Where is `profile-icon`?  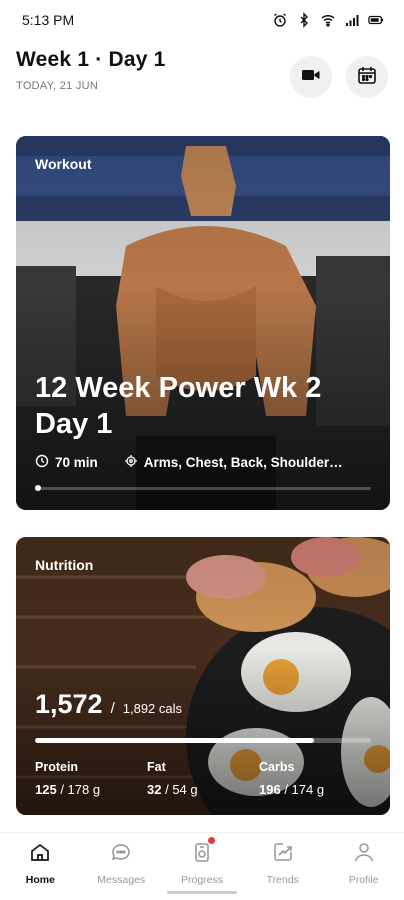 profile-icon is located at coordinates (364, 854).